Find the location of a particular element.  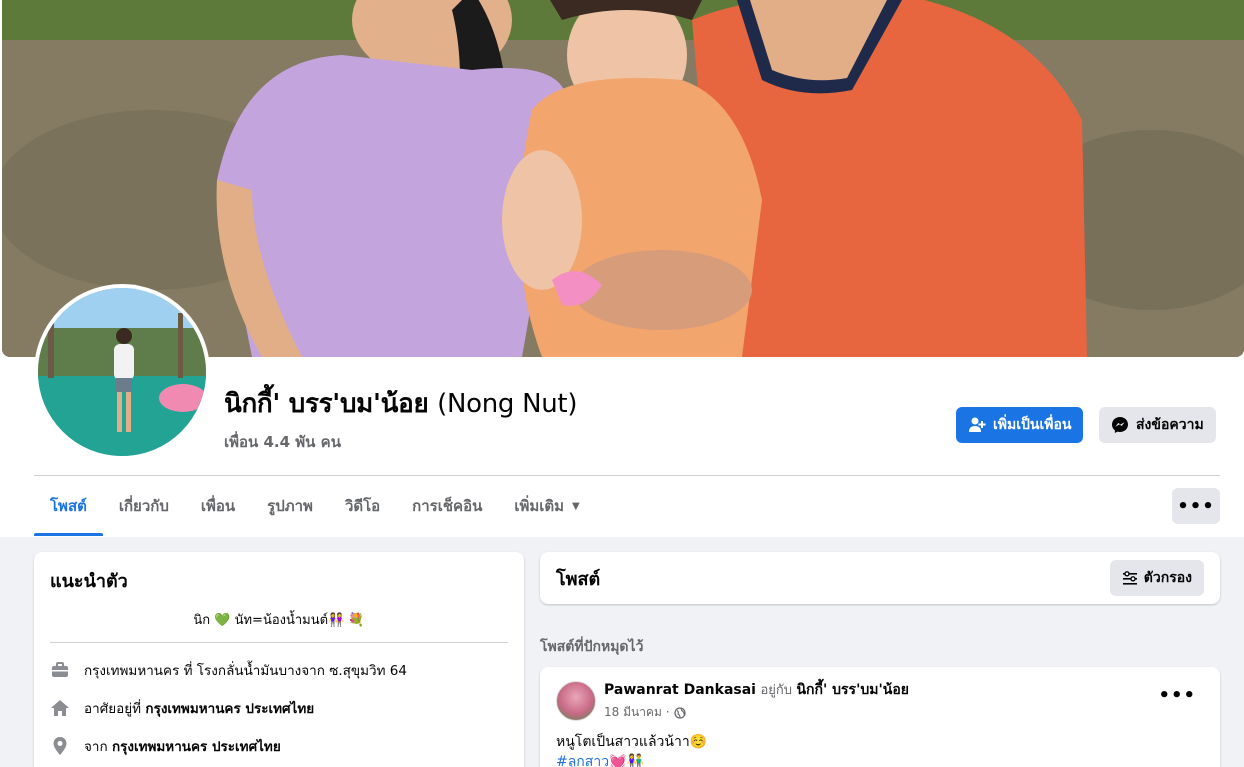

globe-icon is located at coordinates (679, 712).